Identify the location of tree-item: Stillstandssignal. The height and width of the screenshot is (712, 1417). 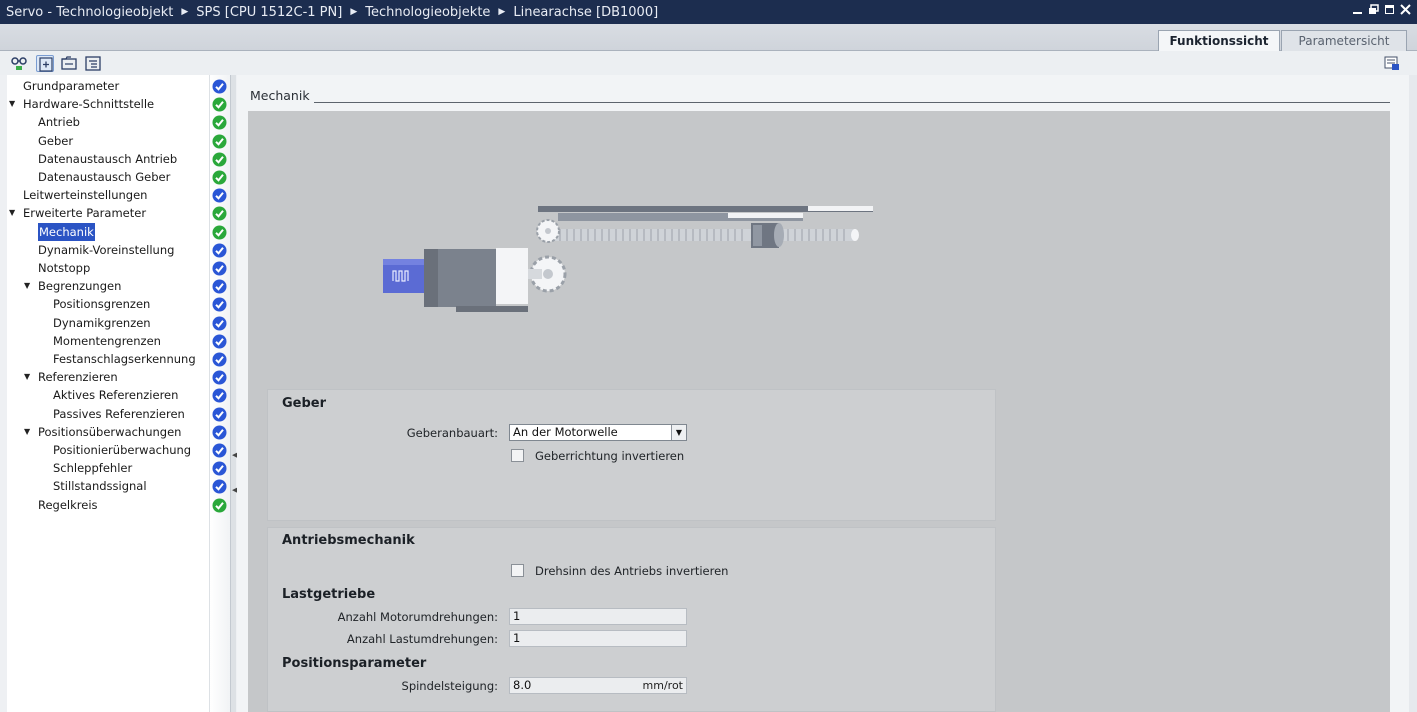
(107, 486).